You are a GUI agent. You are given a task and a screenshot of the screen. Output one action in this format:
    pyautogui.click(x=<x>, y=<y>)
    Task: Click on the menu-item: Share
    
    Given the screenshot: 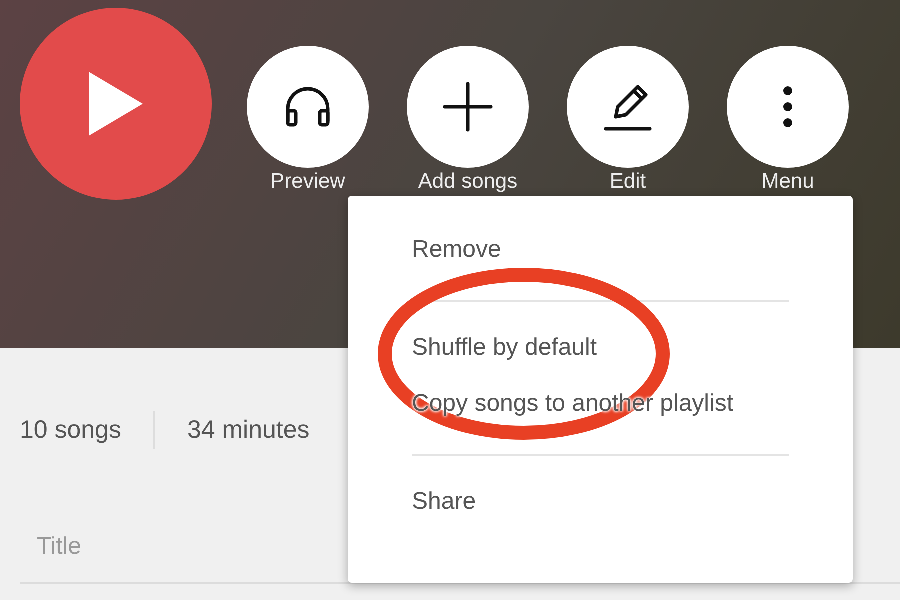 What is the action you would take?
    pyautogui.click(x=600, y=512)
    